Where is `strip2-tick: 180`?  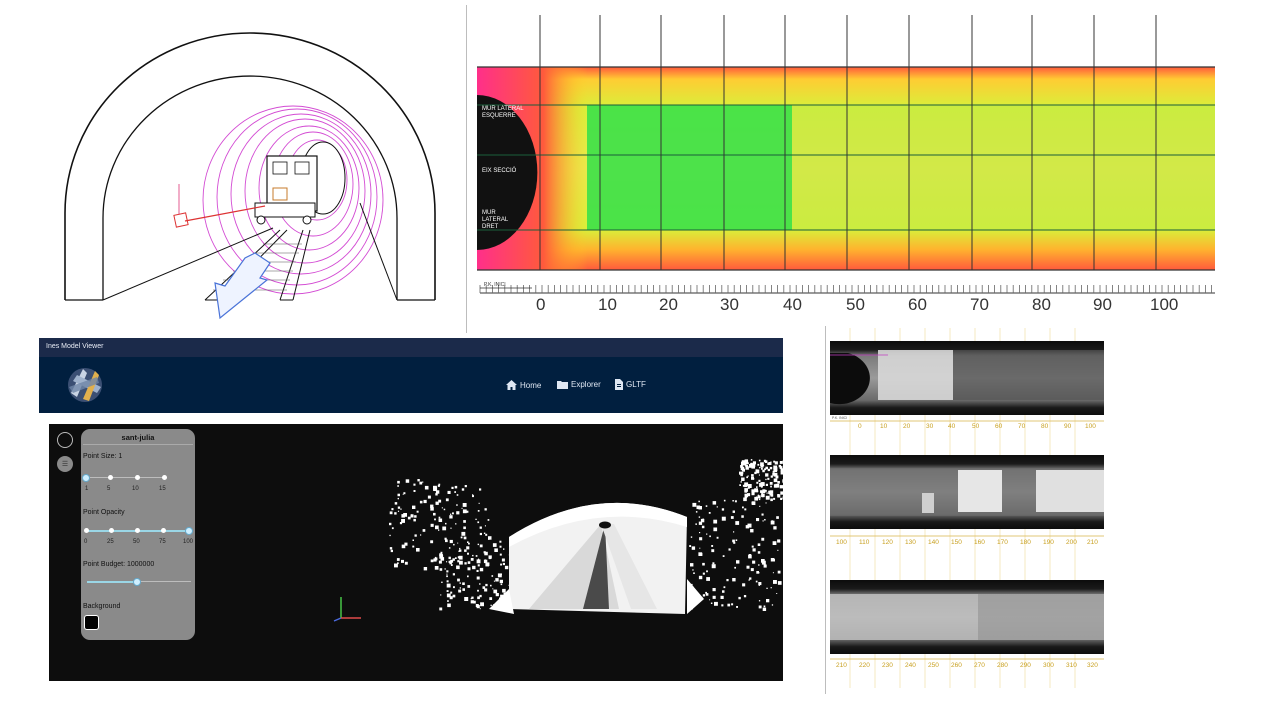 strip2-tick: 180 is located at coordinates (1025, 542).